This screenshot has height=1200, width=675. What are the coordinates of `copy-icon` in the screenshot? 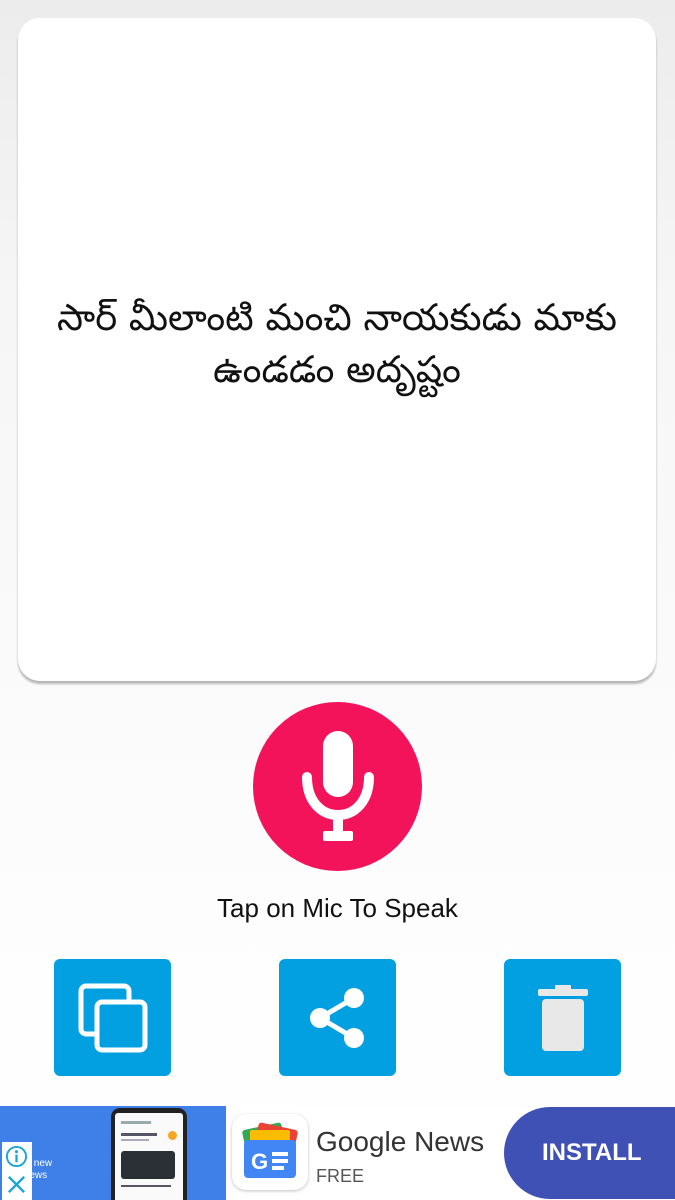 It's located at (112, 1017).